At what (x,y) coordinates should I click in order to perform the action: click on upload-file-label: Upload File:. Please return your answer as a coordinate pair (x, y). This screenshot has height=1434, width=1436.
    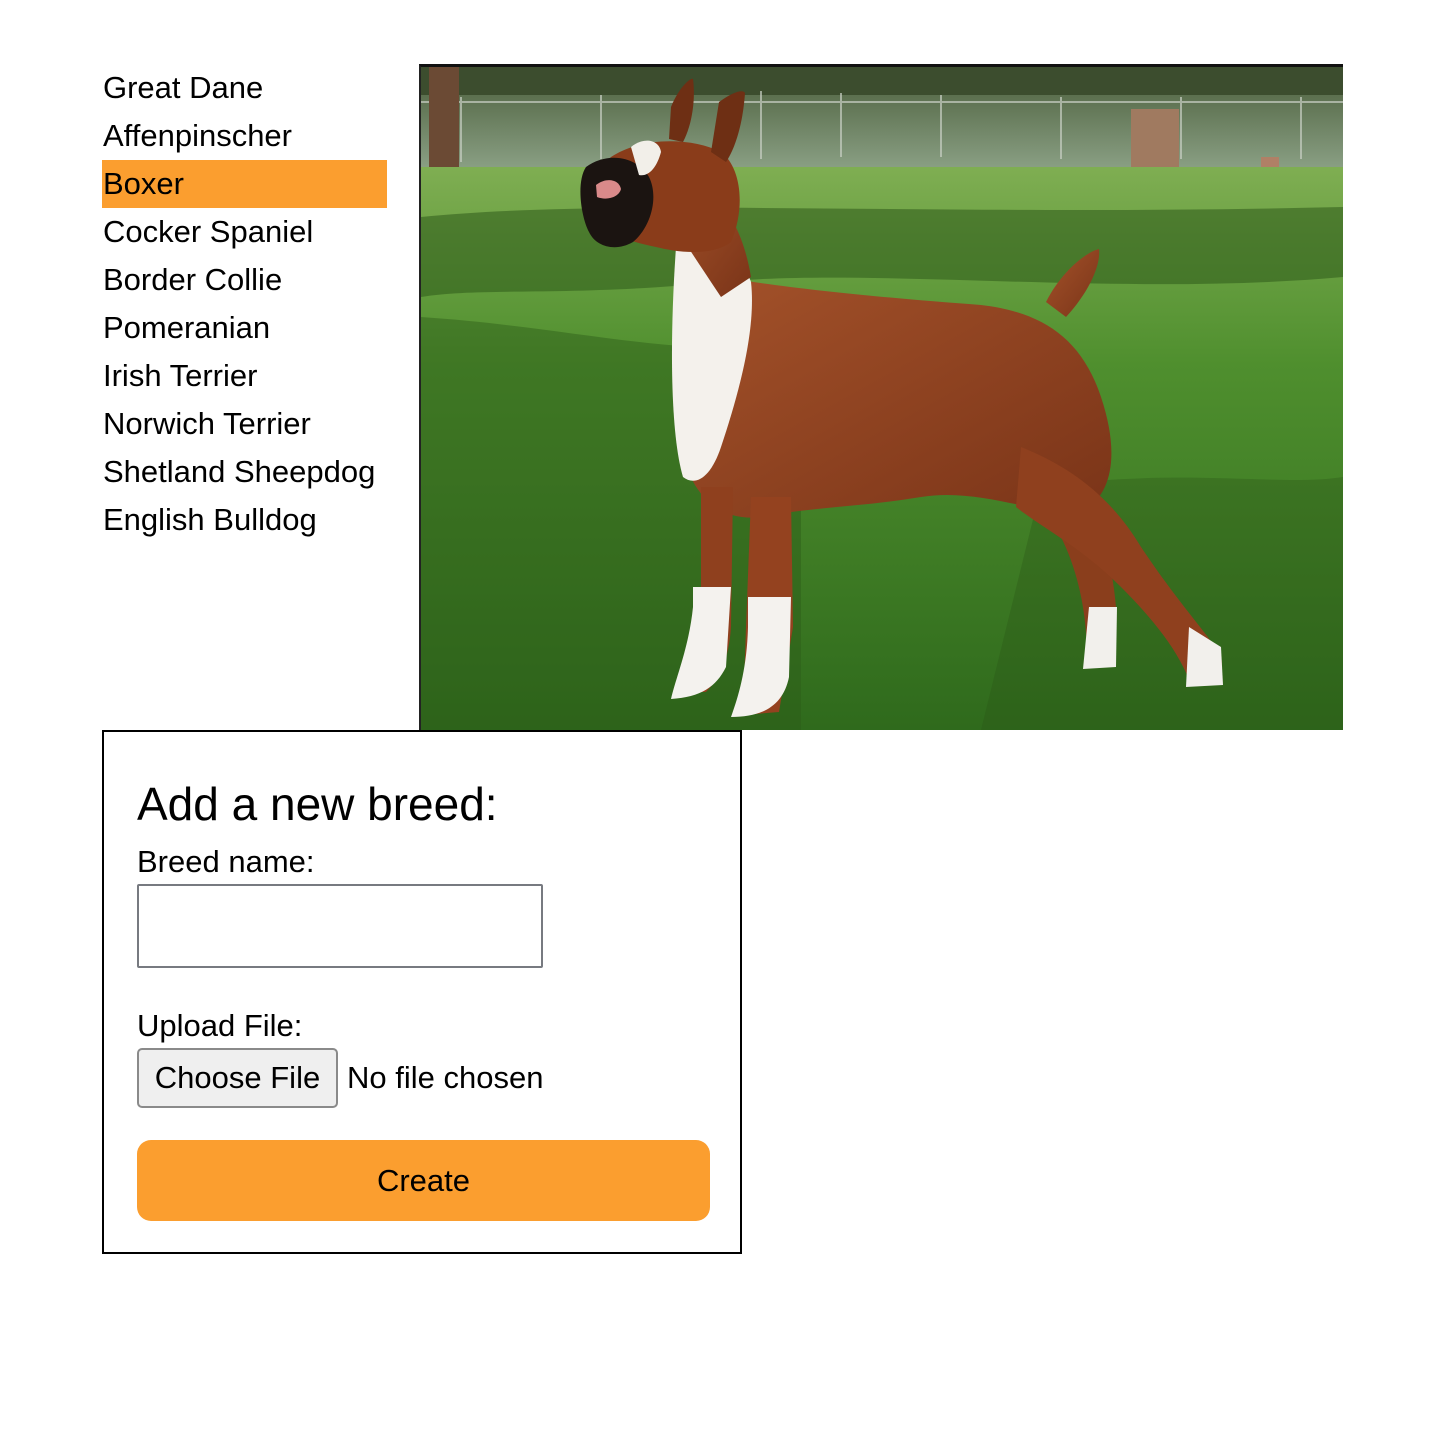
    Looking at the image, I should click on (220, 1025).